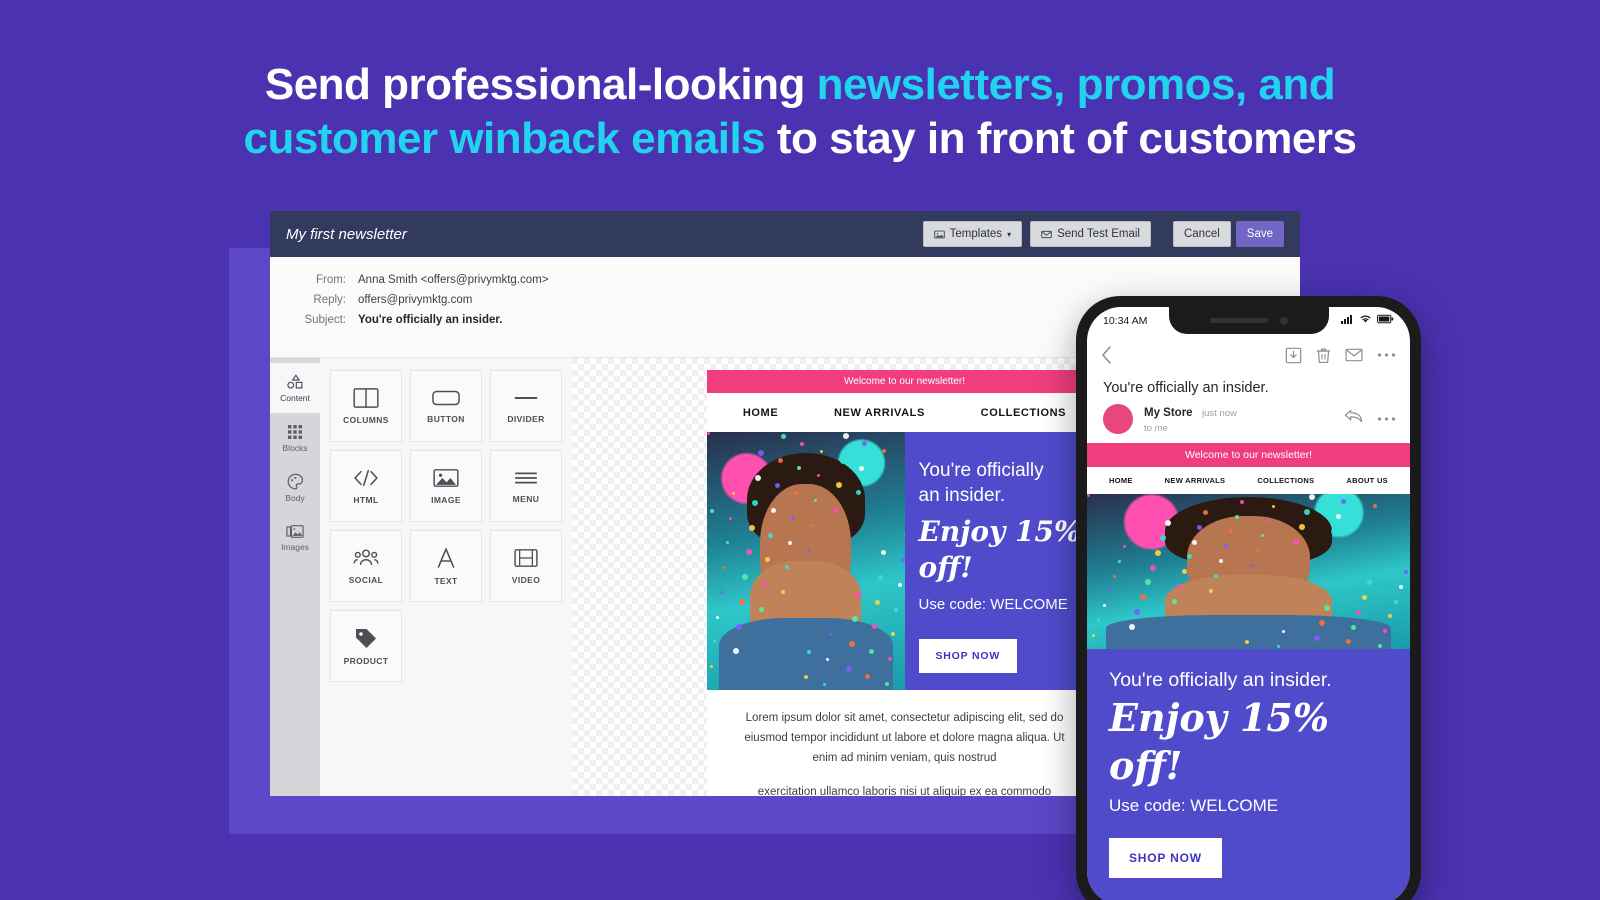 The width and height of the screenshot is (1600, 900). Describe the element at coordinates (939, 234) in the screenshot. I see `image-icon` at that location.